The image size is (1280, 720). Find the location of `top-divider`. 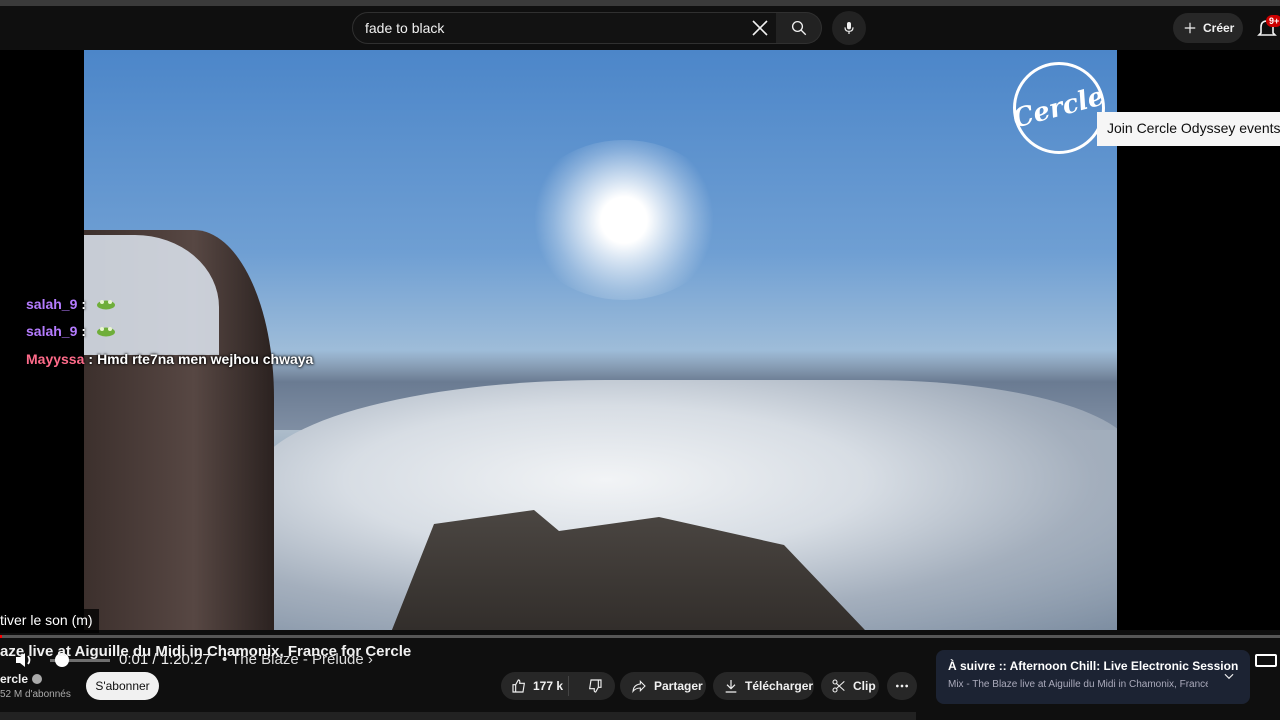

top-divider is located at coordinates (640, 3).